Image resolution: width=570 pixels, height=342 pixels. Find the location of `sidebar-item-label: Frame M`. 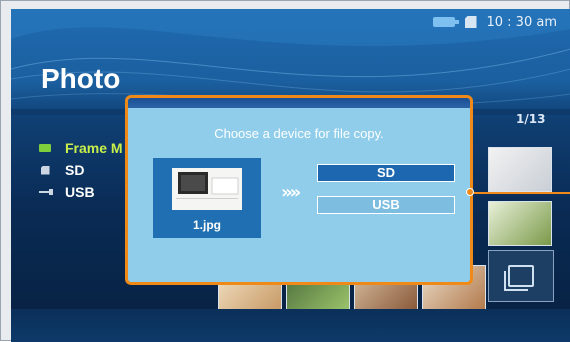

sidebar-item-label: Frame M is located at coordinates (94, 148).